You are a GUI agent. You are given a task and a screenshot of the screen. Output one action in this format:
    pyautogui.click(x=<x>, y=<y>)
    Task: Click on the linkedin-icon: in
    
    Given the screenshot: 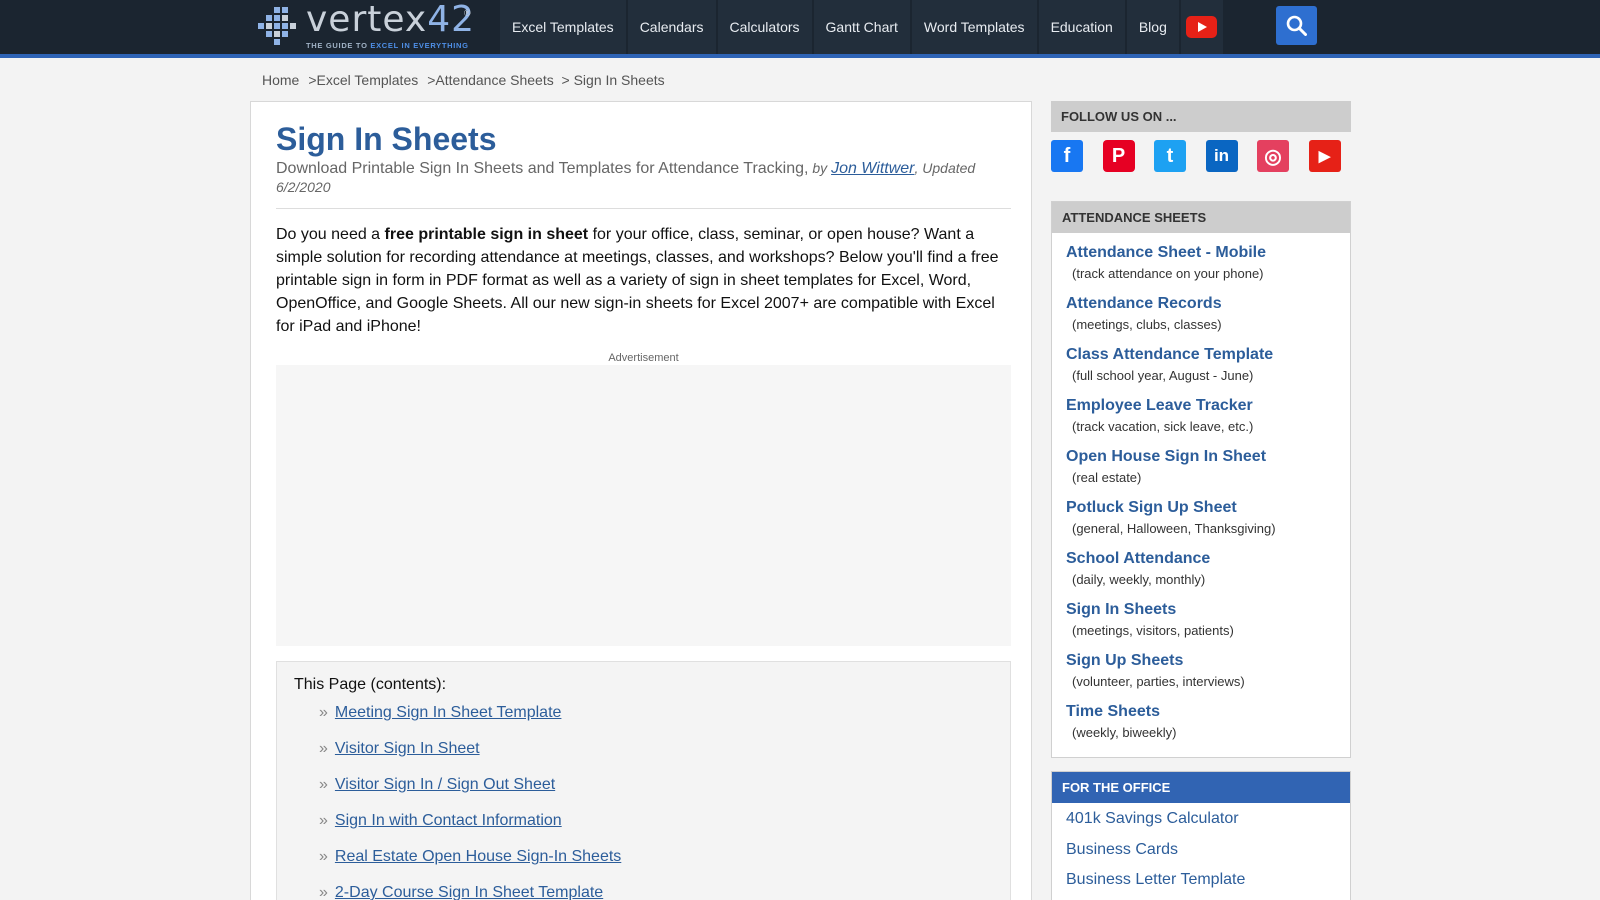 What is the action you would take?
    pyautogui.click(x=1221, y=156)
    